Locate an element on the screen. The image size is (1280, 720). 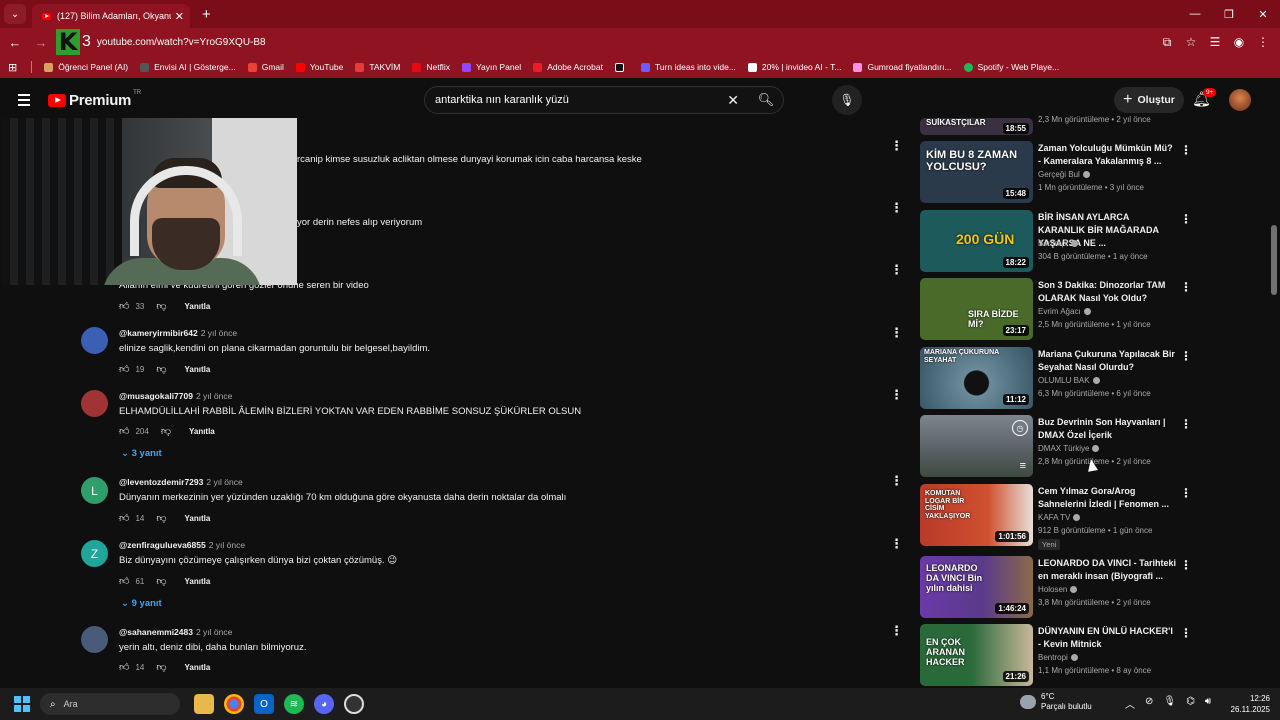
profile-icon: ◉ is located at coordinates (1239, 42).